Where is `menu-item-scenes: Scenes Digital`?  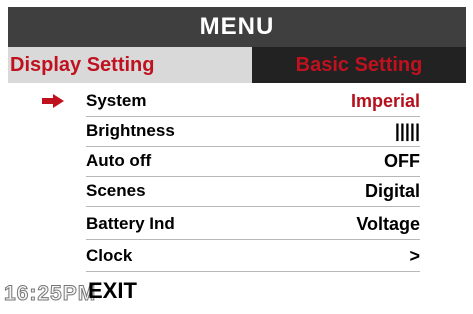 menu-item-scenes: Scenes Digital is located at coordinates (253, 191).